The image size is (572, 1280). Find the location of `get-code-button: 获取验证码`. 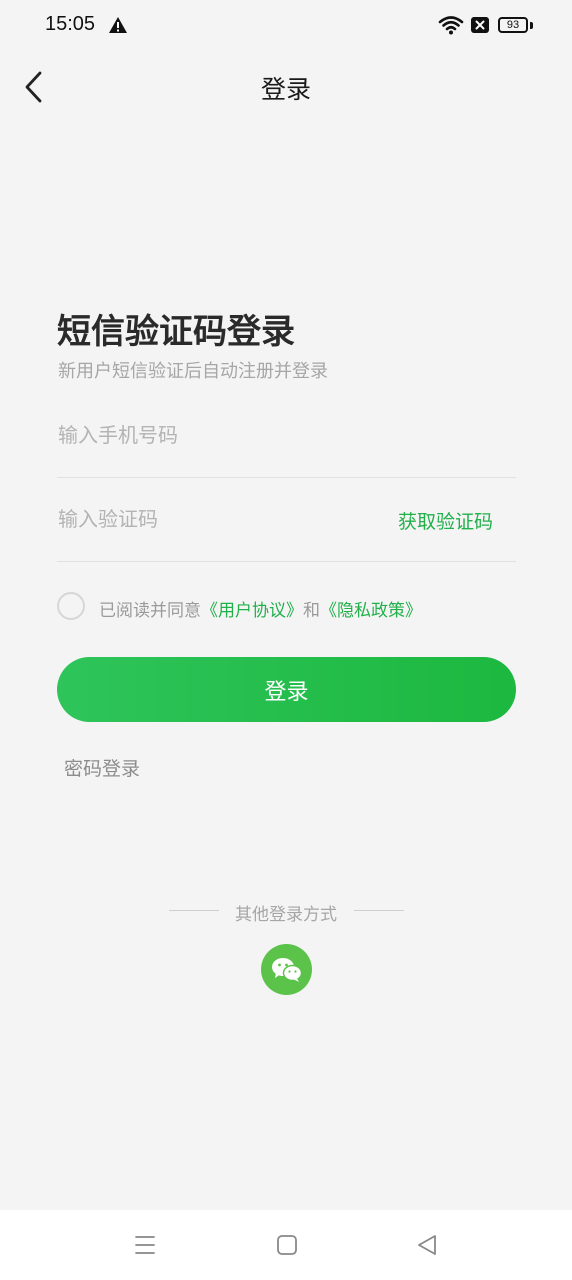

get-code-button: 获取验证码 is located at coordinates (445, 520).